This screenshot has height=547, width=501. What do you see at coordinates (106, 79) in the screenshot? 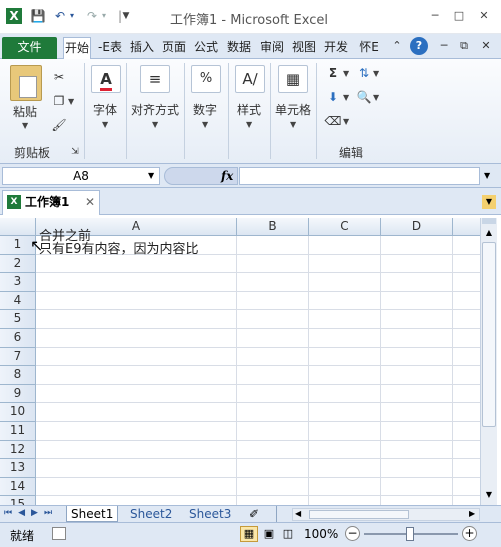
I see `font-icon: A` at bounding box center [106, 79].